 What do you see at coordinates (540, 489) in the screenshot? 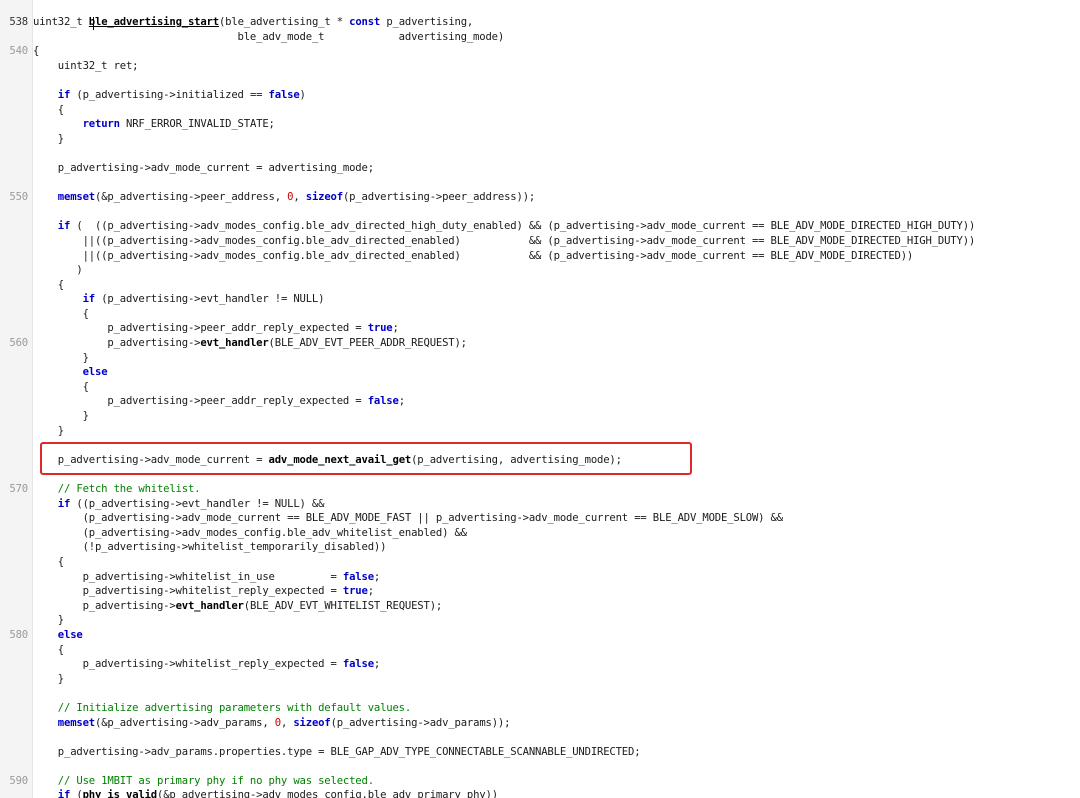
I see `code-line: 570 // Fetch the whitelist.` at bounding box center [540, 489].